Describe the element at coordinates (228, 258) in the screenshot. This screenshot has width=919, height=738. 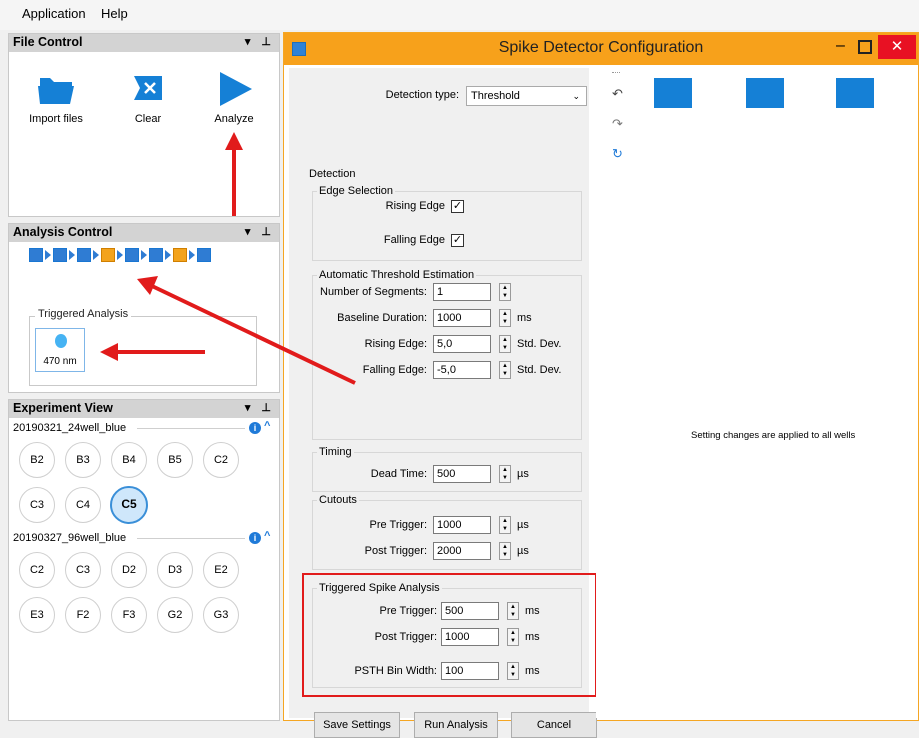
I see `annotation-arrows` at that location.